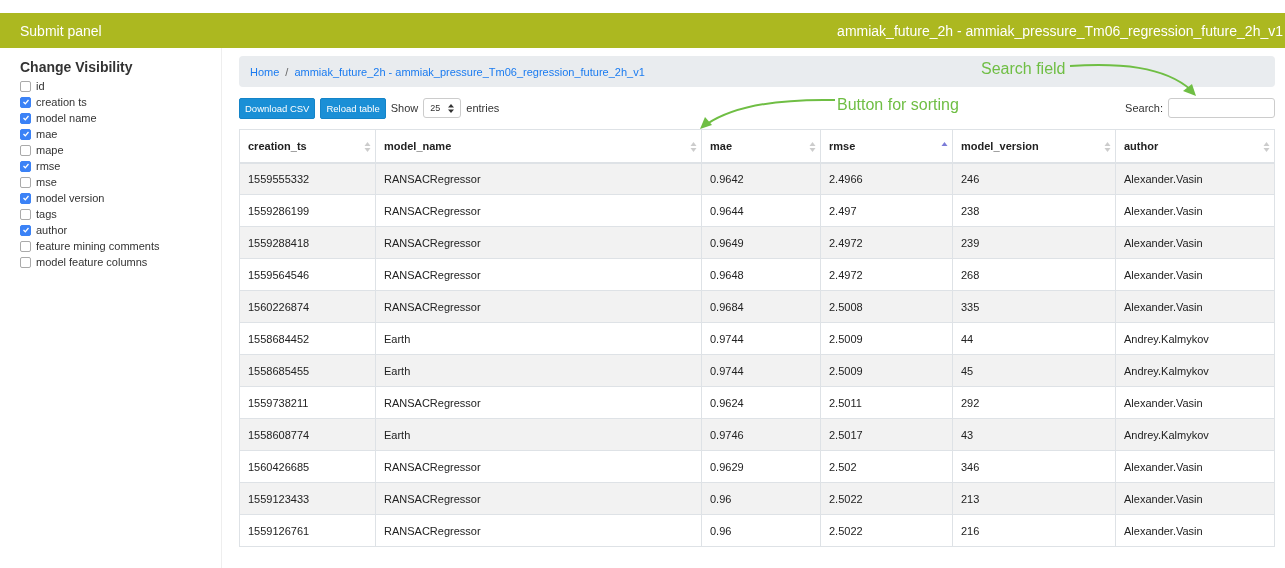 This screenshot has height=568, width=1285. I want to click on search-field, so click(1221, 108).